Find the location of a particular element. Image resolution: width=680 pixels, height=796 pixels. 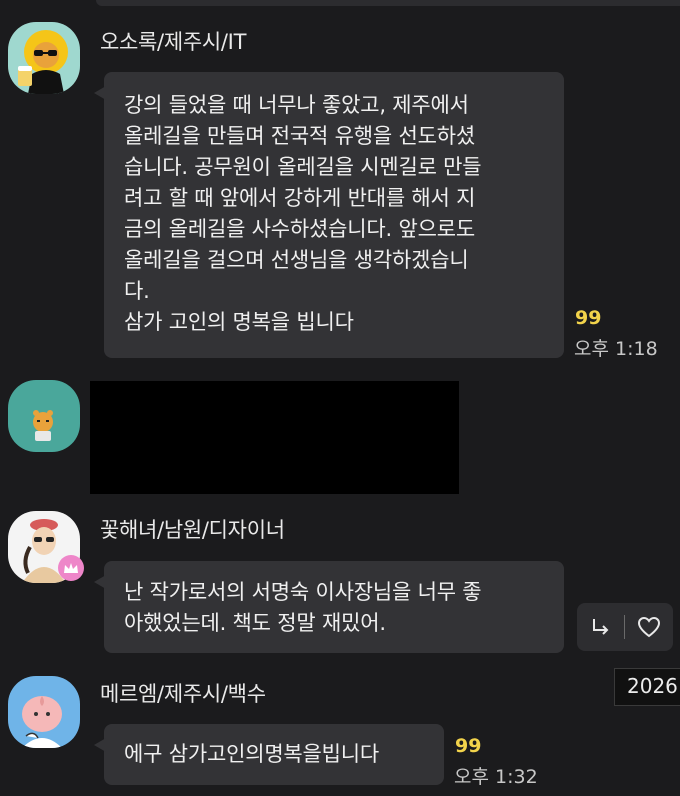

message-time: 오후 1:32 is located at coordinates (496, 777).